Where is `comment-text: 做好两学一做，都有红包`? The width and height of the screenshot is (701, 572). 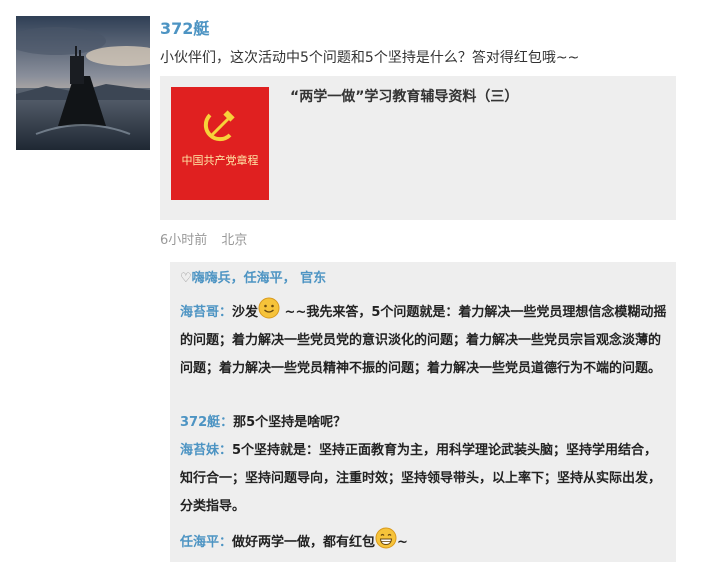
comment-text: 做好两学一做，都有红包 is located at coordinates (304, 542).